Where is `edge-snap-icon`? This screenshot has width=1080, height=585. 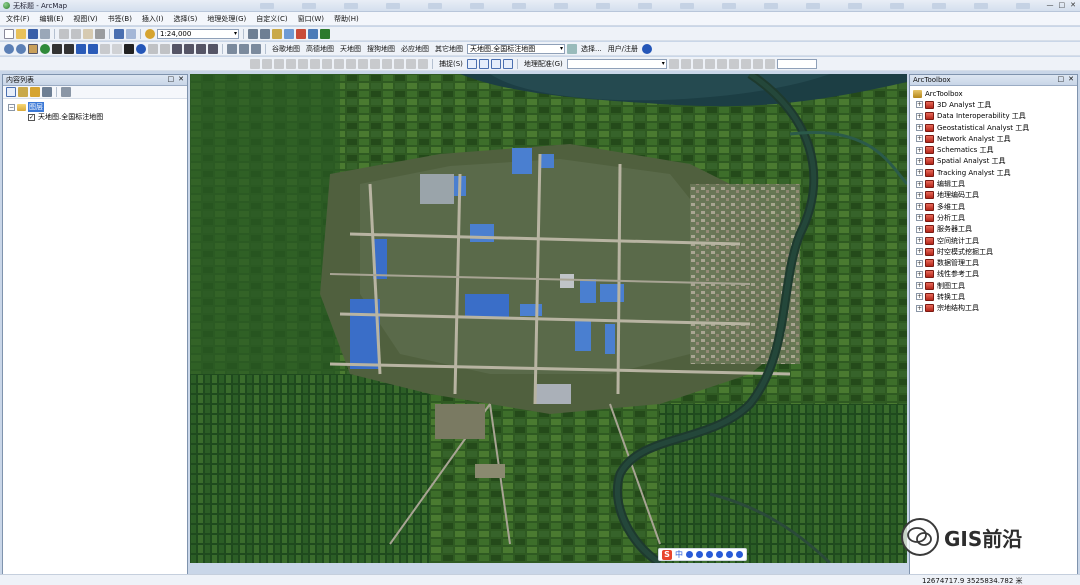 edge-snap-icon is located at coordinates (507, 63).